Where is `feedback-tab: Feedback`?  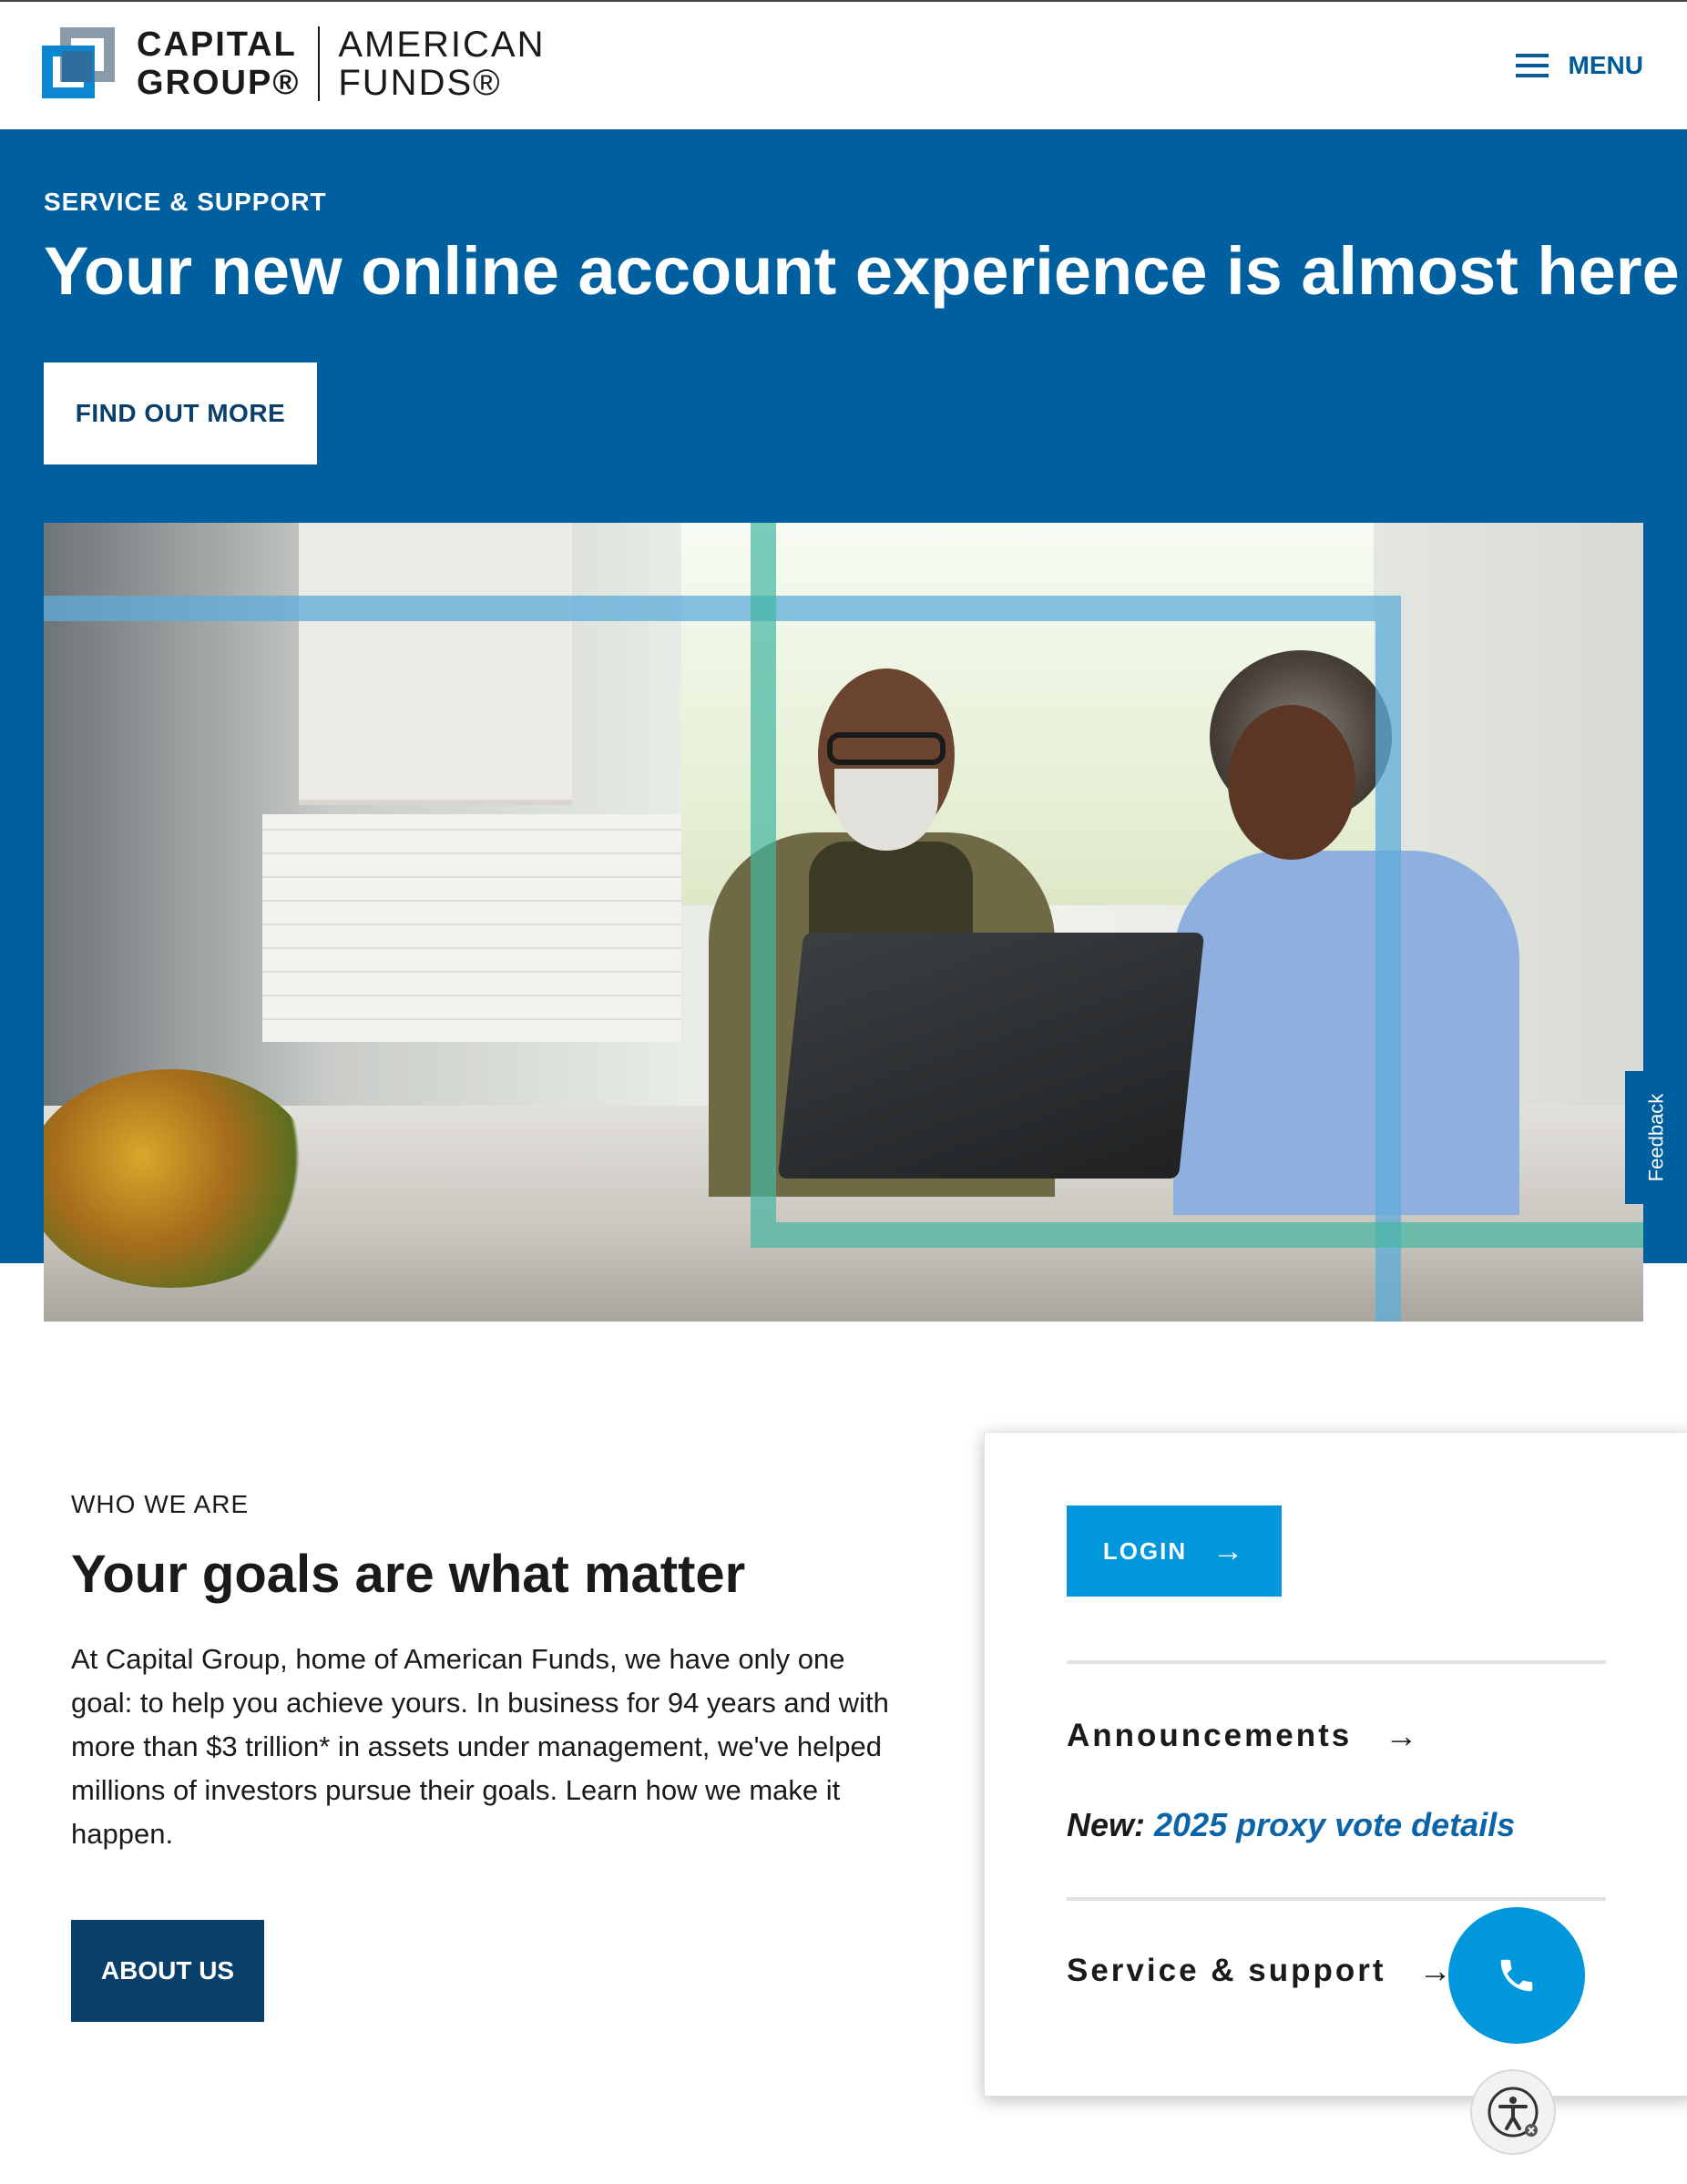 feedback-tab: Feedback is located at coordinates (1656, 1138).